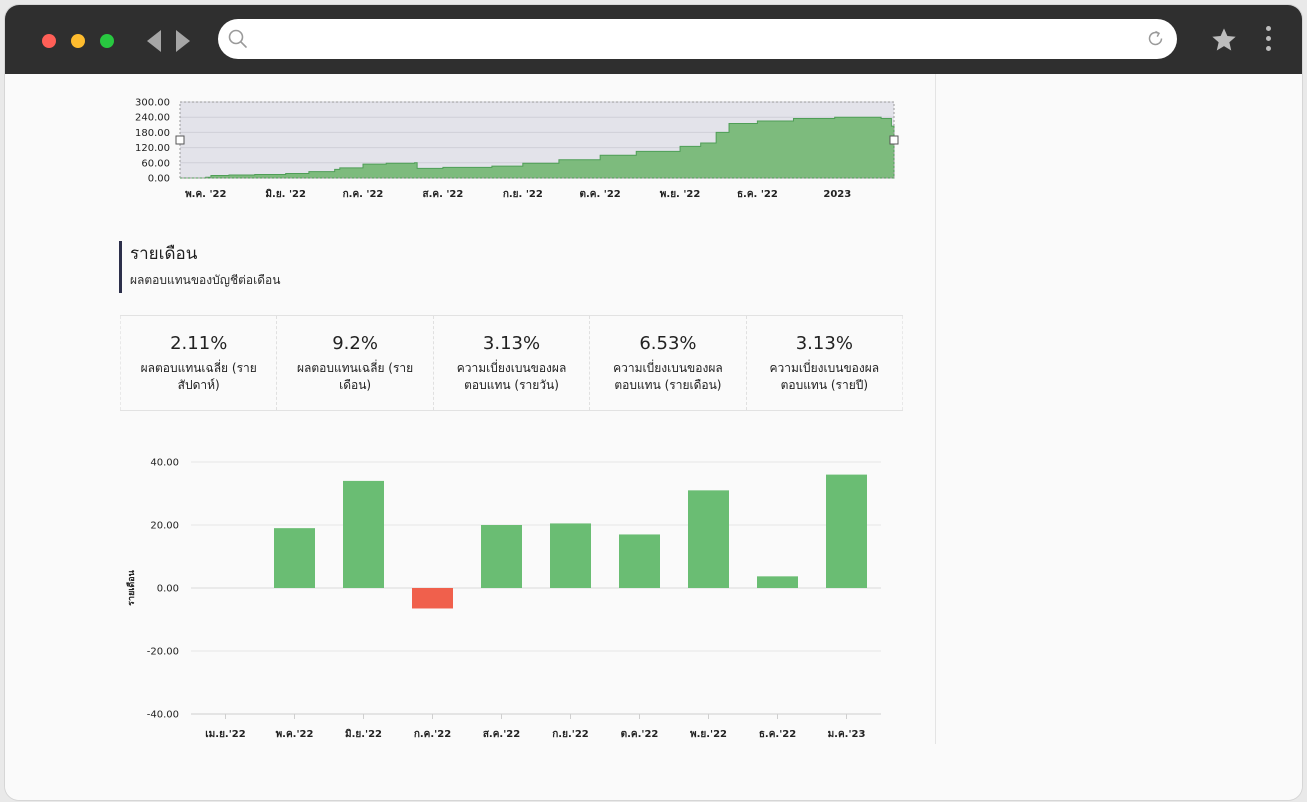 Image resolution: width=1307 pixels, height=802 pixels. Describe the element at coordinates (442, 194) in the screenshot. I see `navigator-x-tick-label: ส.ค. '22` at that location.